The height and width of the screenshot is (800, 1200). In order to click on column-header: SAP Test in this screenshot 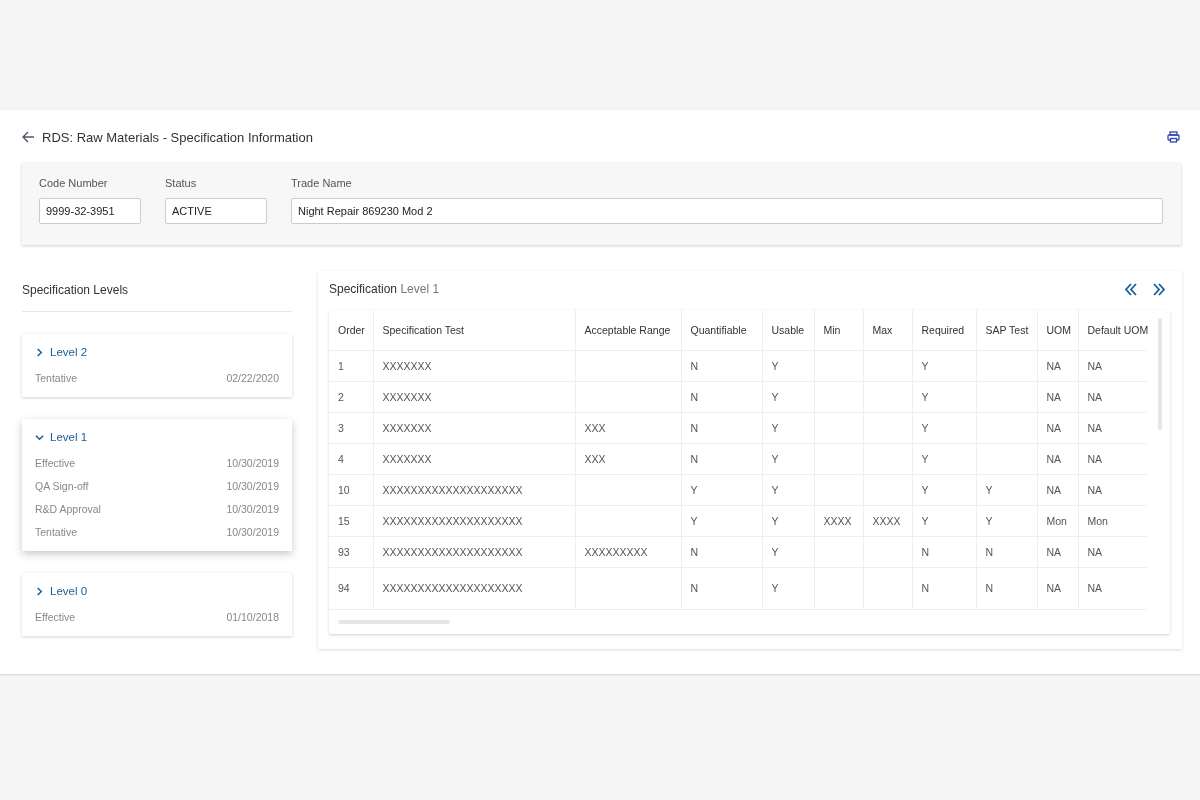, I will do `click(1006, 330)`.